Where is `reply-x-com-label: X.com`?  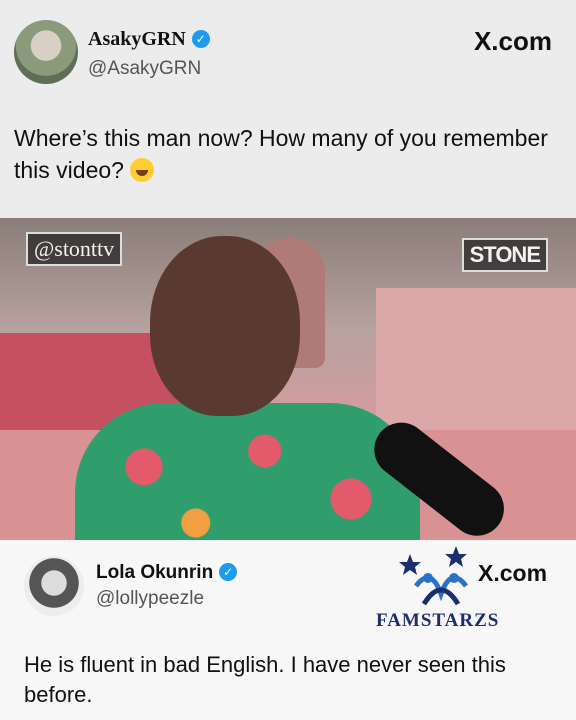 reply-x-com-label: X.com is located at coordinates (513, 573).